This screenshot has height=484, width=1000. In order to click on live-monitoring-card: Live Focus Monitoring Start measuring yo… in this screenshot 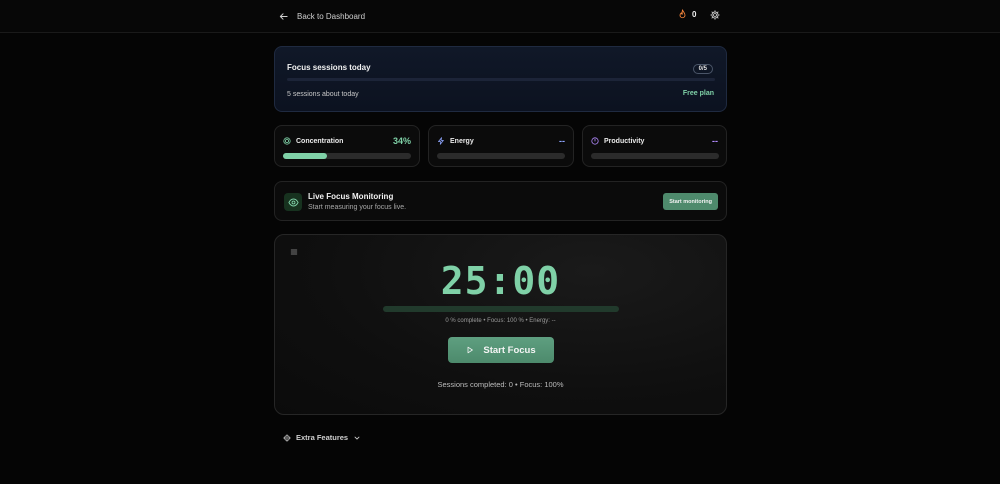, I will do `click(500, 201)`.